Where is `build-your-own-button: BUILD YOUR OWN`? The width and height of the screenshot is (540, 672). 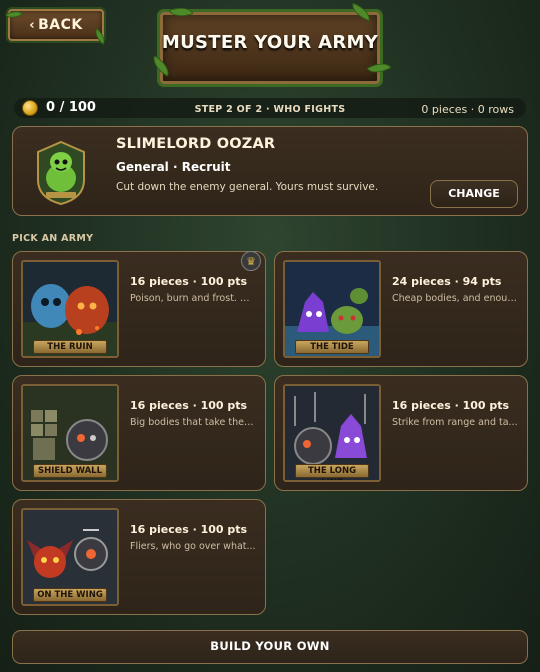 build-your-own-button: BUILD YOUR OWN is located at coordinates (270, 647).